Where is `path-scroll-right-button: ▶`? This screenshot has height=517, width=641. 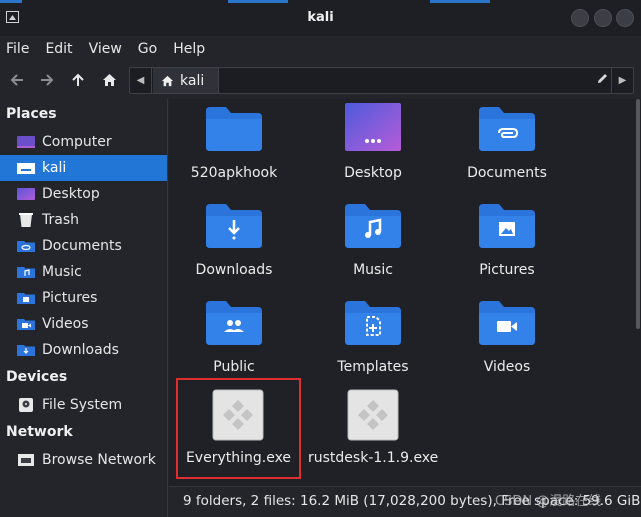
path-scroll-right-button: ▶ is located at coordinates (622, 80).